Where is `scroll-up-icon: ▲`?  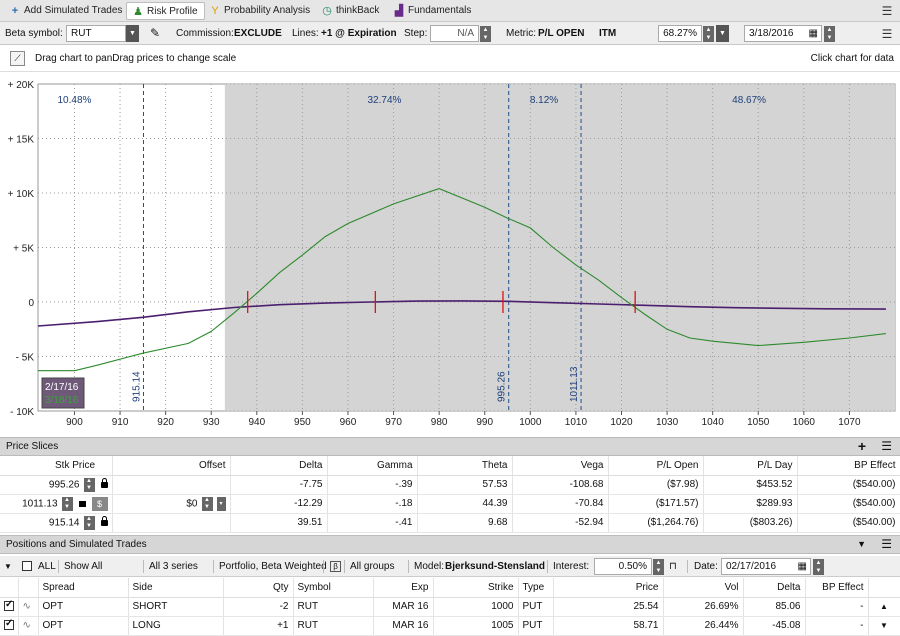 scroll-up-icon: ▲ is located at coordinates (884, 607).